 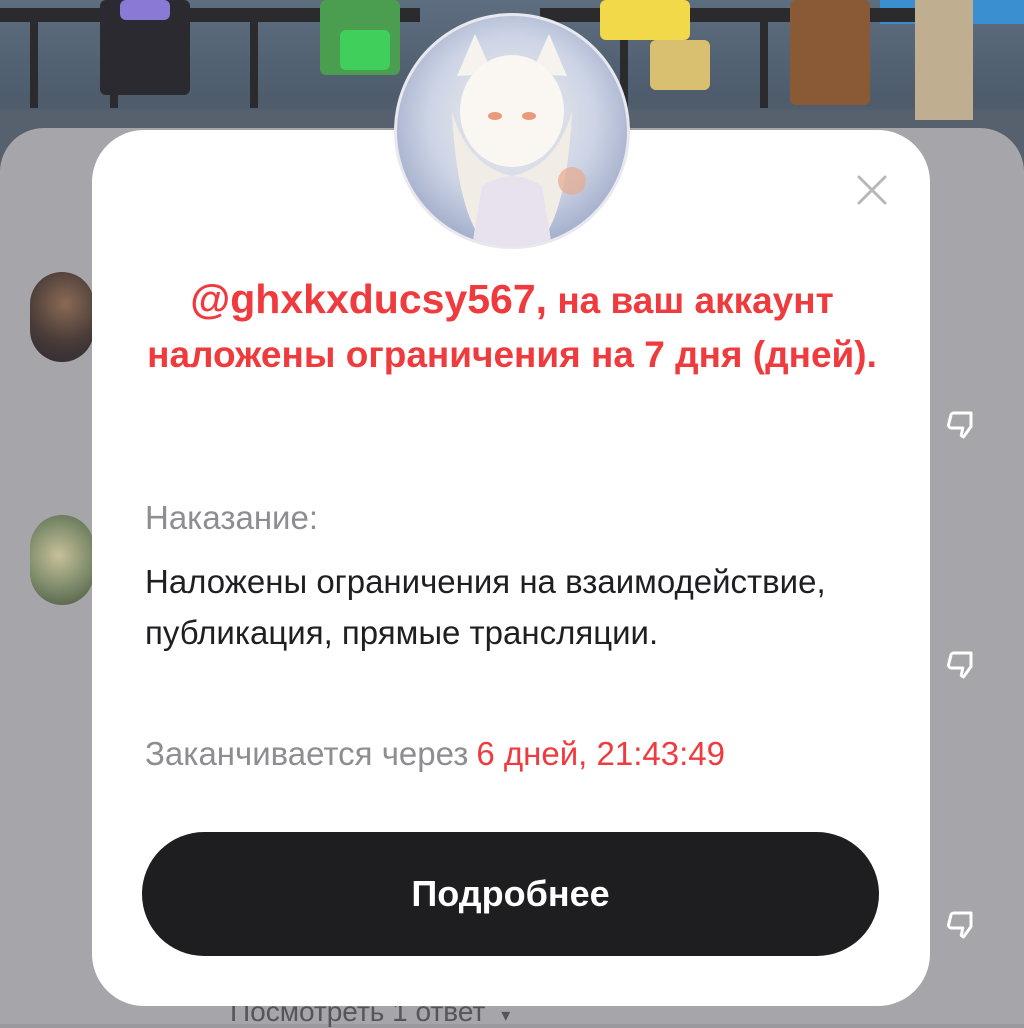 I want to click on expires-label: Заканчивается через, so click(x=307, y=753).